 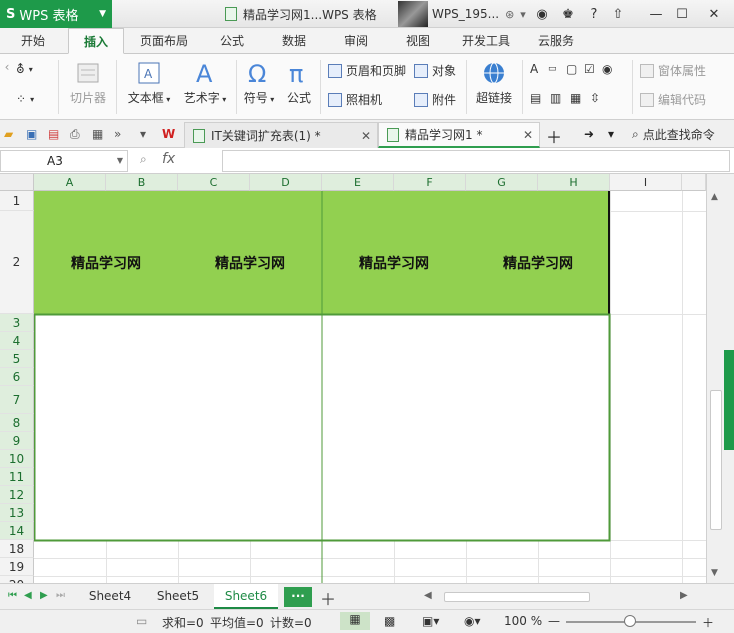 I want to click on add-sheet-icon: ＋, so click(x=328, y=598).